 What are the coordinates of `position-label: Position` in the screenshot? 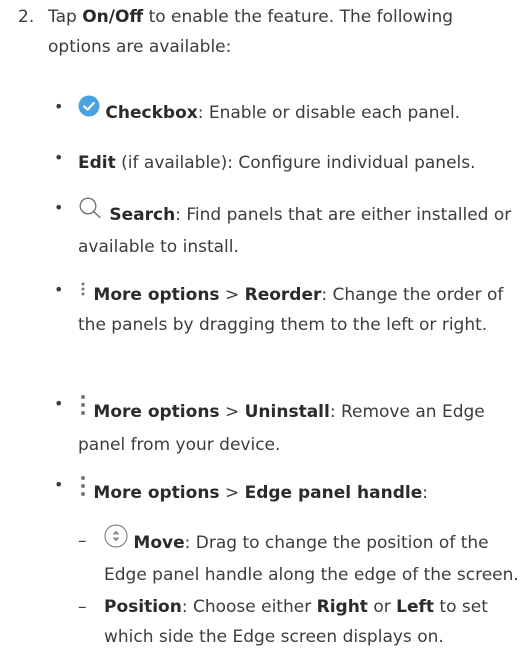 It's located at (143, 607).